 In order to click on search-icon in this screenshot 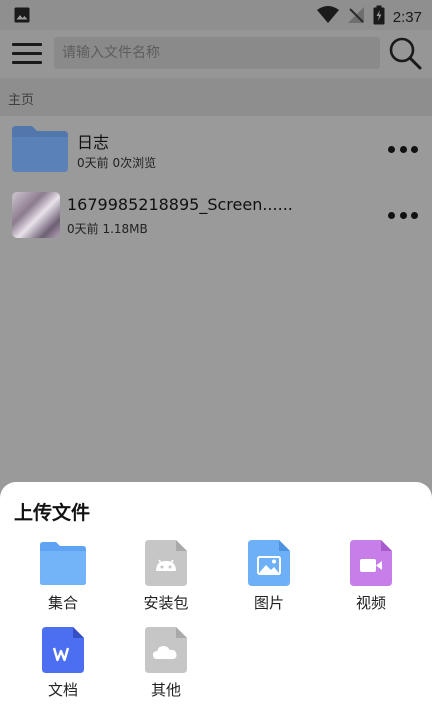, I will do `click(405, 53)`.